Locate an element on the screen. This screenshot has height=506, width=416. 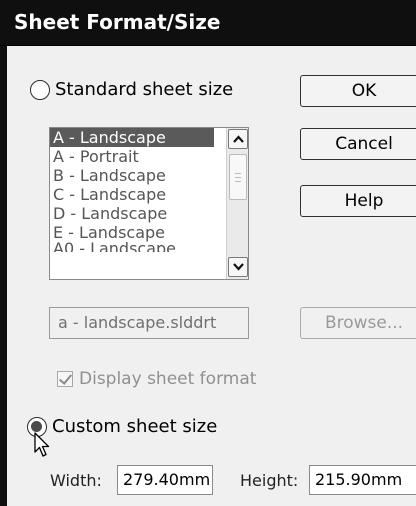
list-item: C - Landscape is located at coordinates (149, 194).